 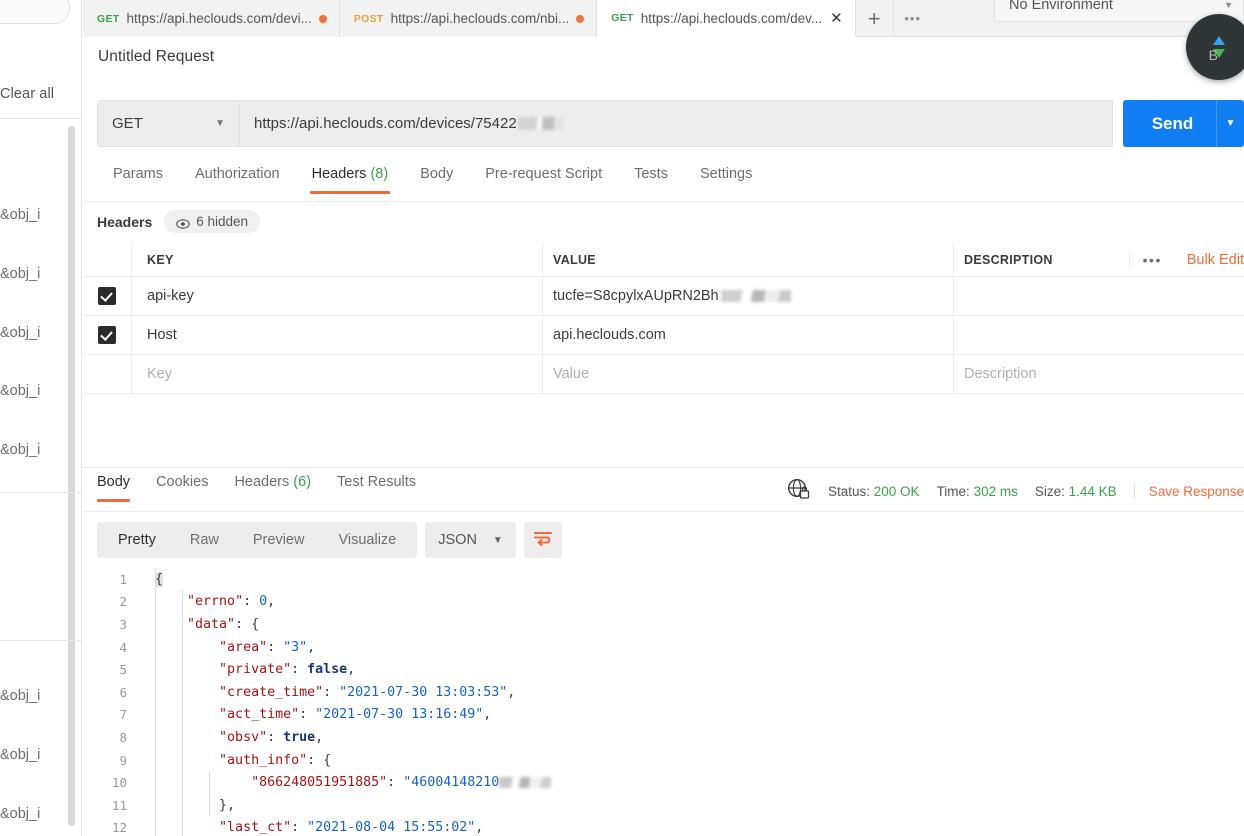 What do you see at coordinates (40, 492) in the screenshot?
I see `divider` at bounding box center [40, 492].